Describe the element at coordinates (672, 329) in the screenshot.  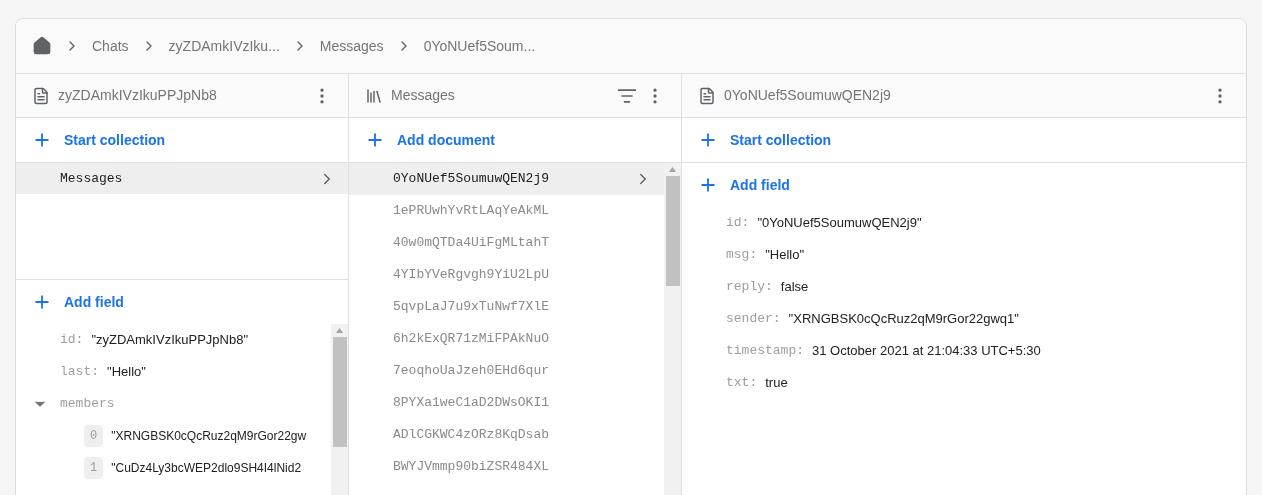
I see `scrollbar` at that location.